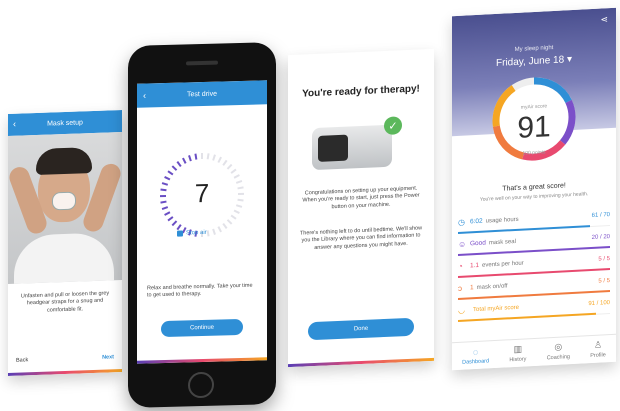  Describe the element at coordinates (462, 244) in the screenshot. I see `mask-icon: ☺` at that location.